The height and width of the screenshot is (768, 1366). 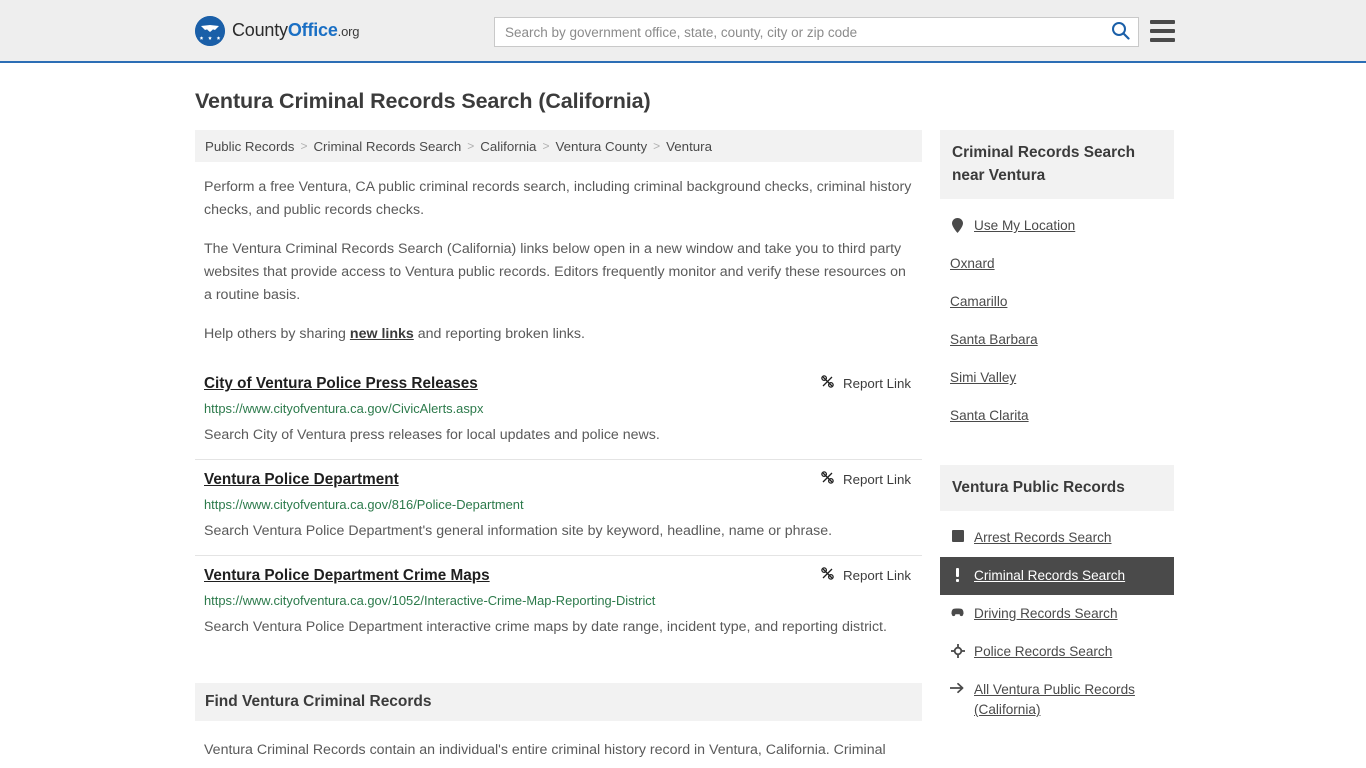 What do you see at coordinates (277, 334) in the screenshot?
I see `intro-p3-before: Help others by sharing` at bounding box center [277, 334].